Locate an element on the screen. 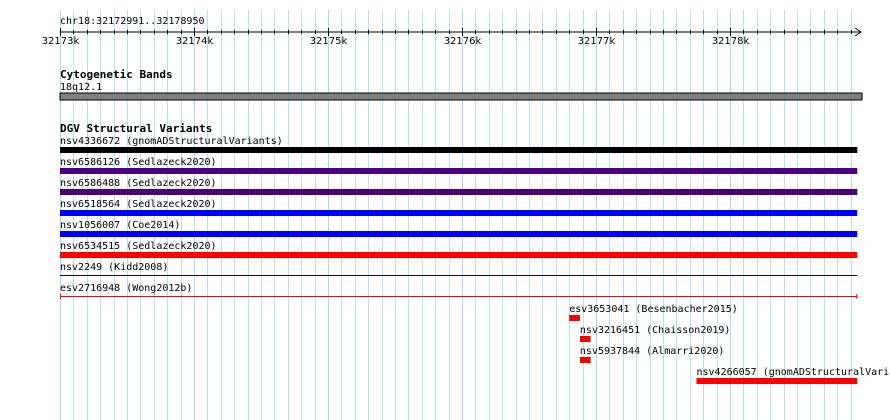 This screenshot has width=890, height=420. dgv-feature: nsv6534515 (Sedlazeck2020) is located at coordinates (459, 249).